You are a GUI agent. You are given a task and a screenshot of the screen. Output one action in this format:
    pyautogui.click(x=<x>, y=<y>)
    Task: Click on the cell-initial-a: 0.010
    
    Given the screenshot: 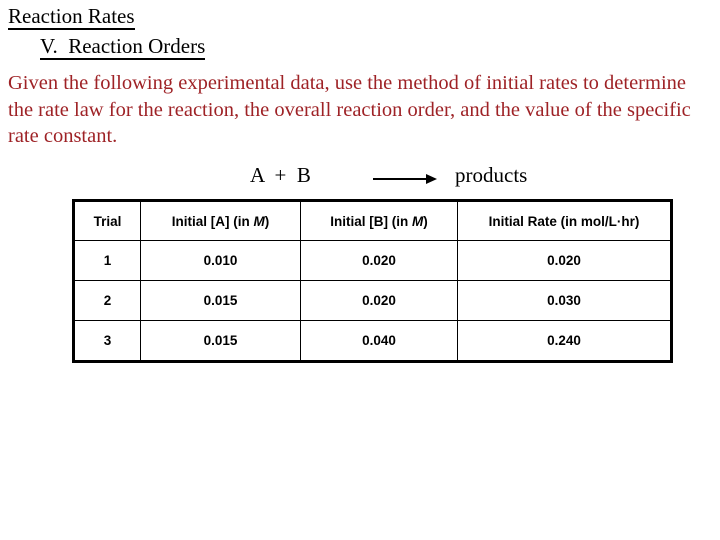 What is the action you would take?
    pyautogui.click(x=220, y=260)
    